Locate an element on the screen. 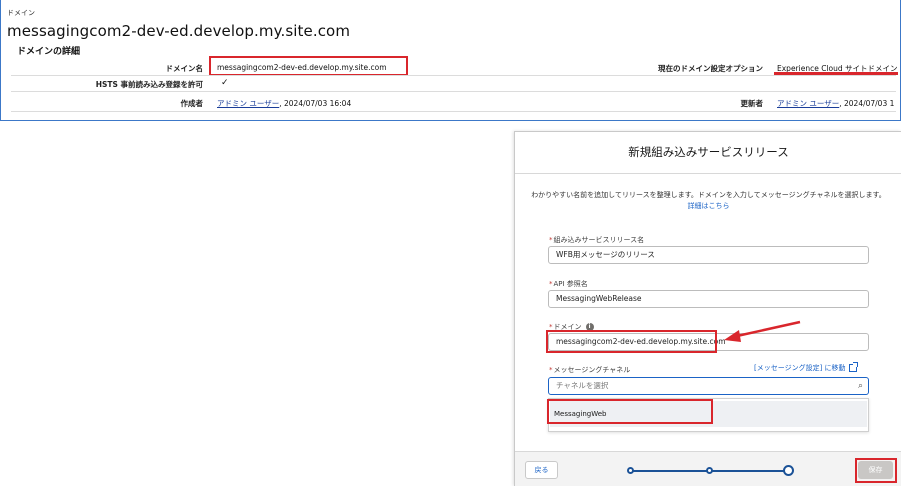 The height and width of the screenshot is (486, 901). arrow-annotation-icon is located at coordinates (762, 331).